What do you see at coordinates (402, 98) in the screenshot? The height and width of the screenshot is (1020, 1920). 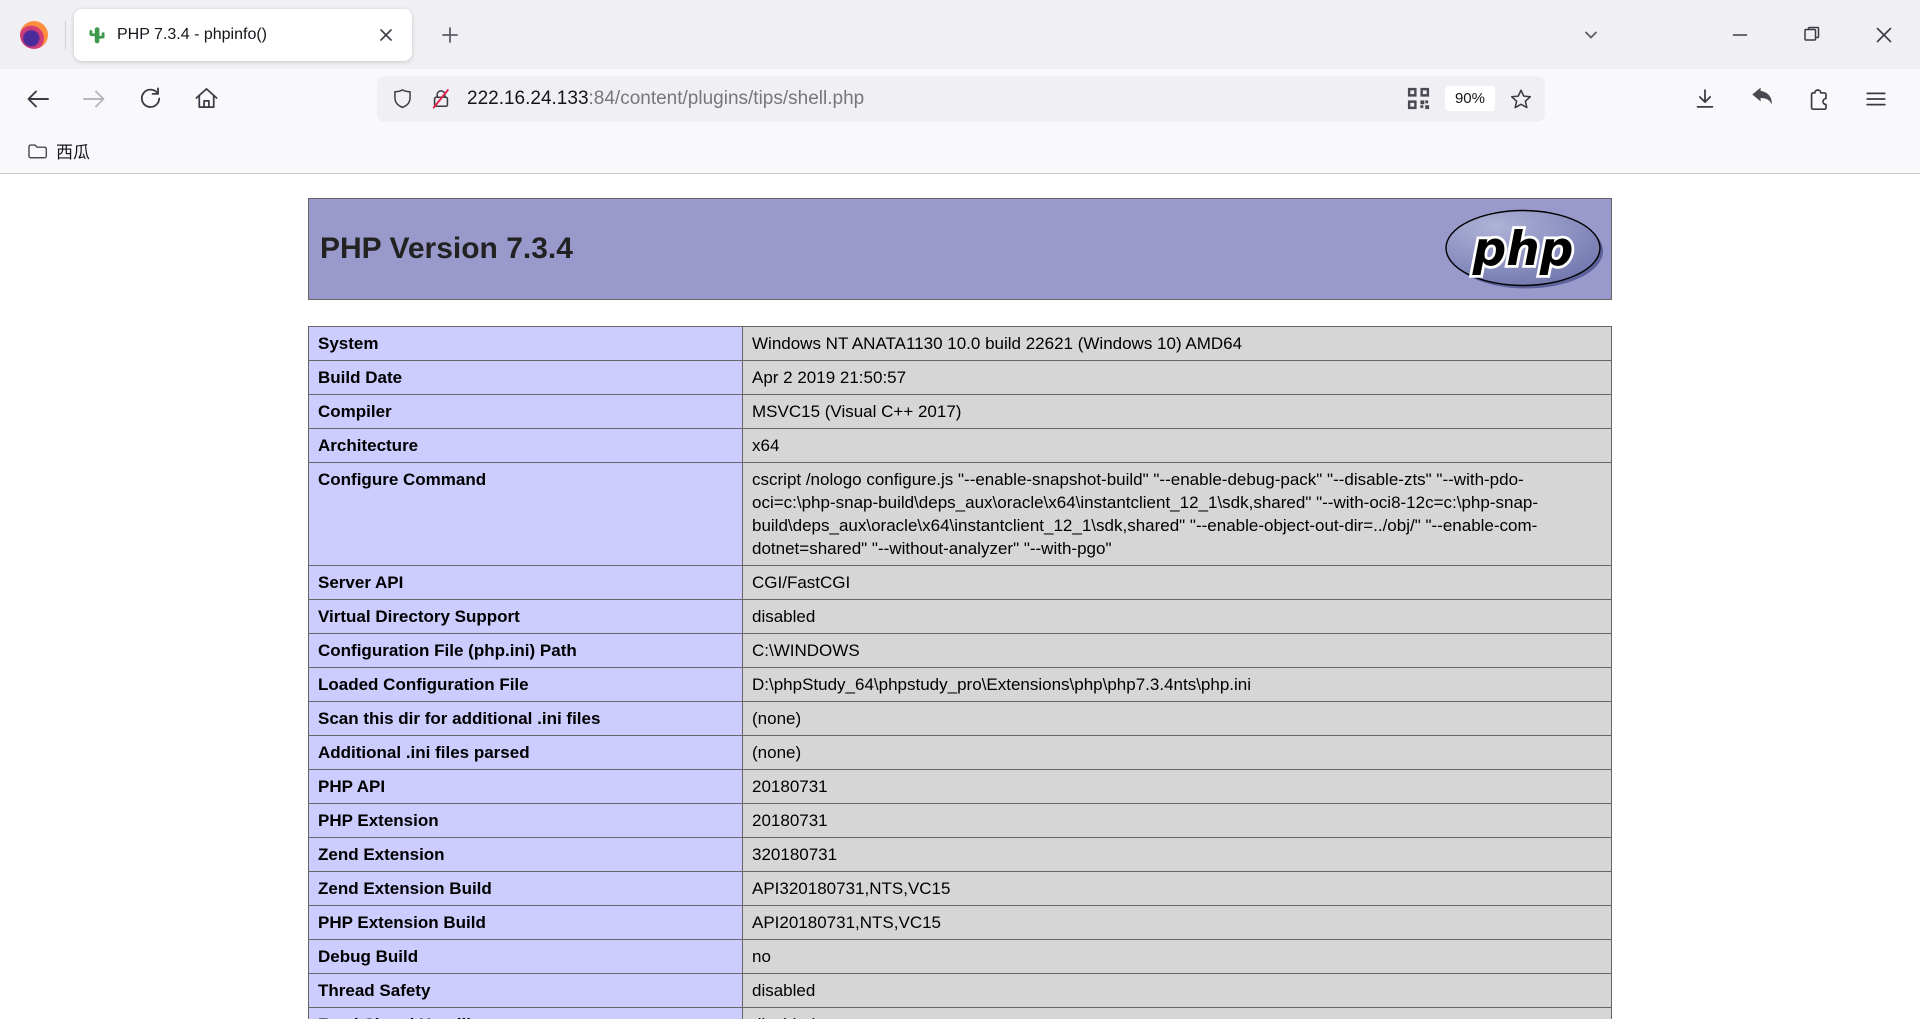 I see `shield-icon` at bounding box center [402, 98].